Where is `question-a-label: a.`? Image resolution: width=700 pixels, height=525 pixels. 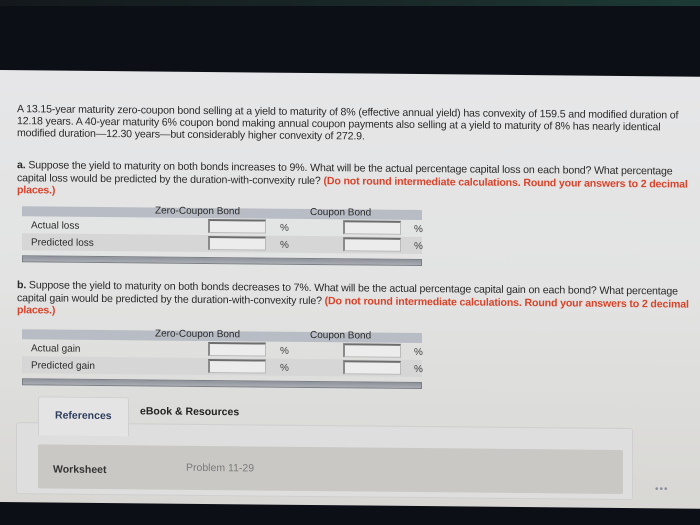
question-a-label: a. is located at coordinates (21, 165).